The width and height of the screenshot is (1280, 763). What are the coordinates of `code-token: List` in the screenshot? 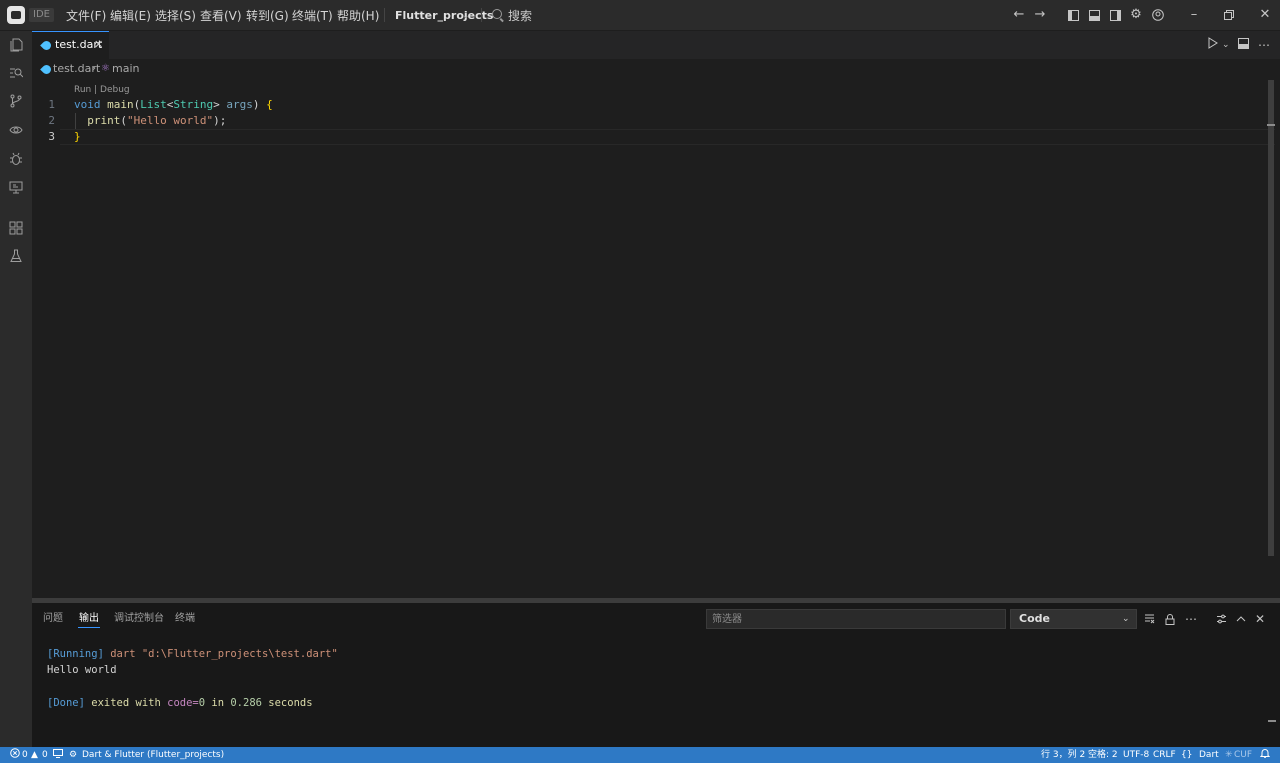 It's located at (153, 104).